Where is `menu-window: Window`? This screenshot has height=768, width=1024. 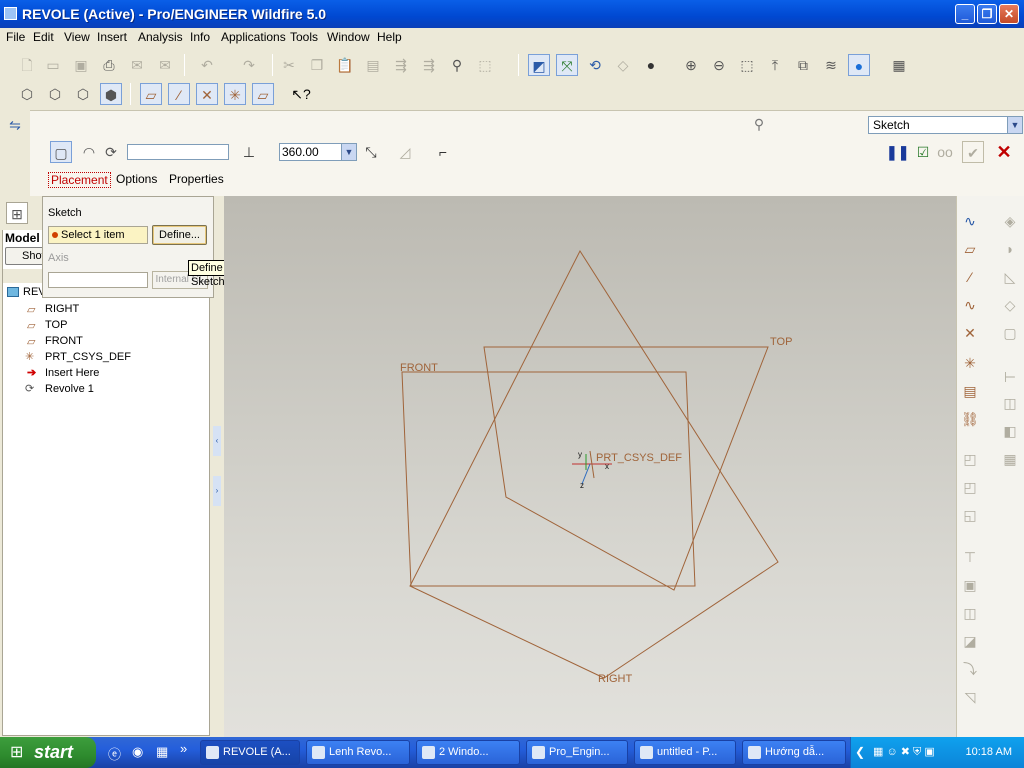
menu-window: Window is located at coordinates (348, 37).